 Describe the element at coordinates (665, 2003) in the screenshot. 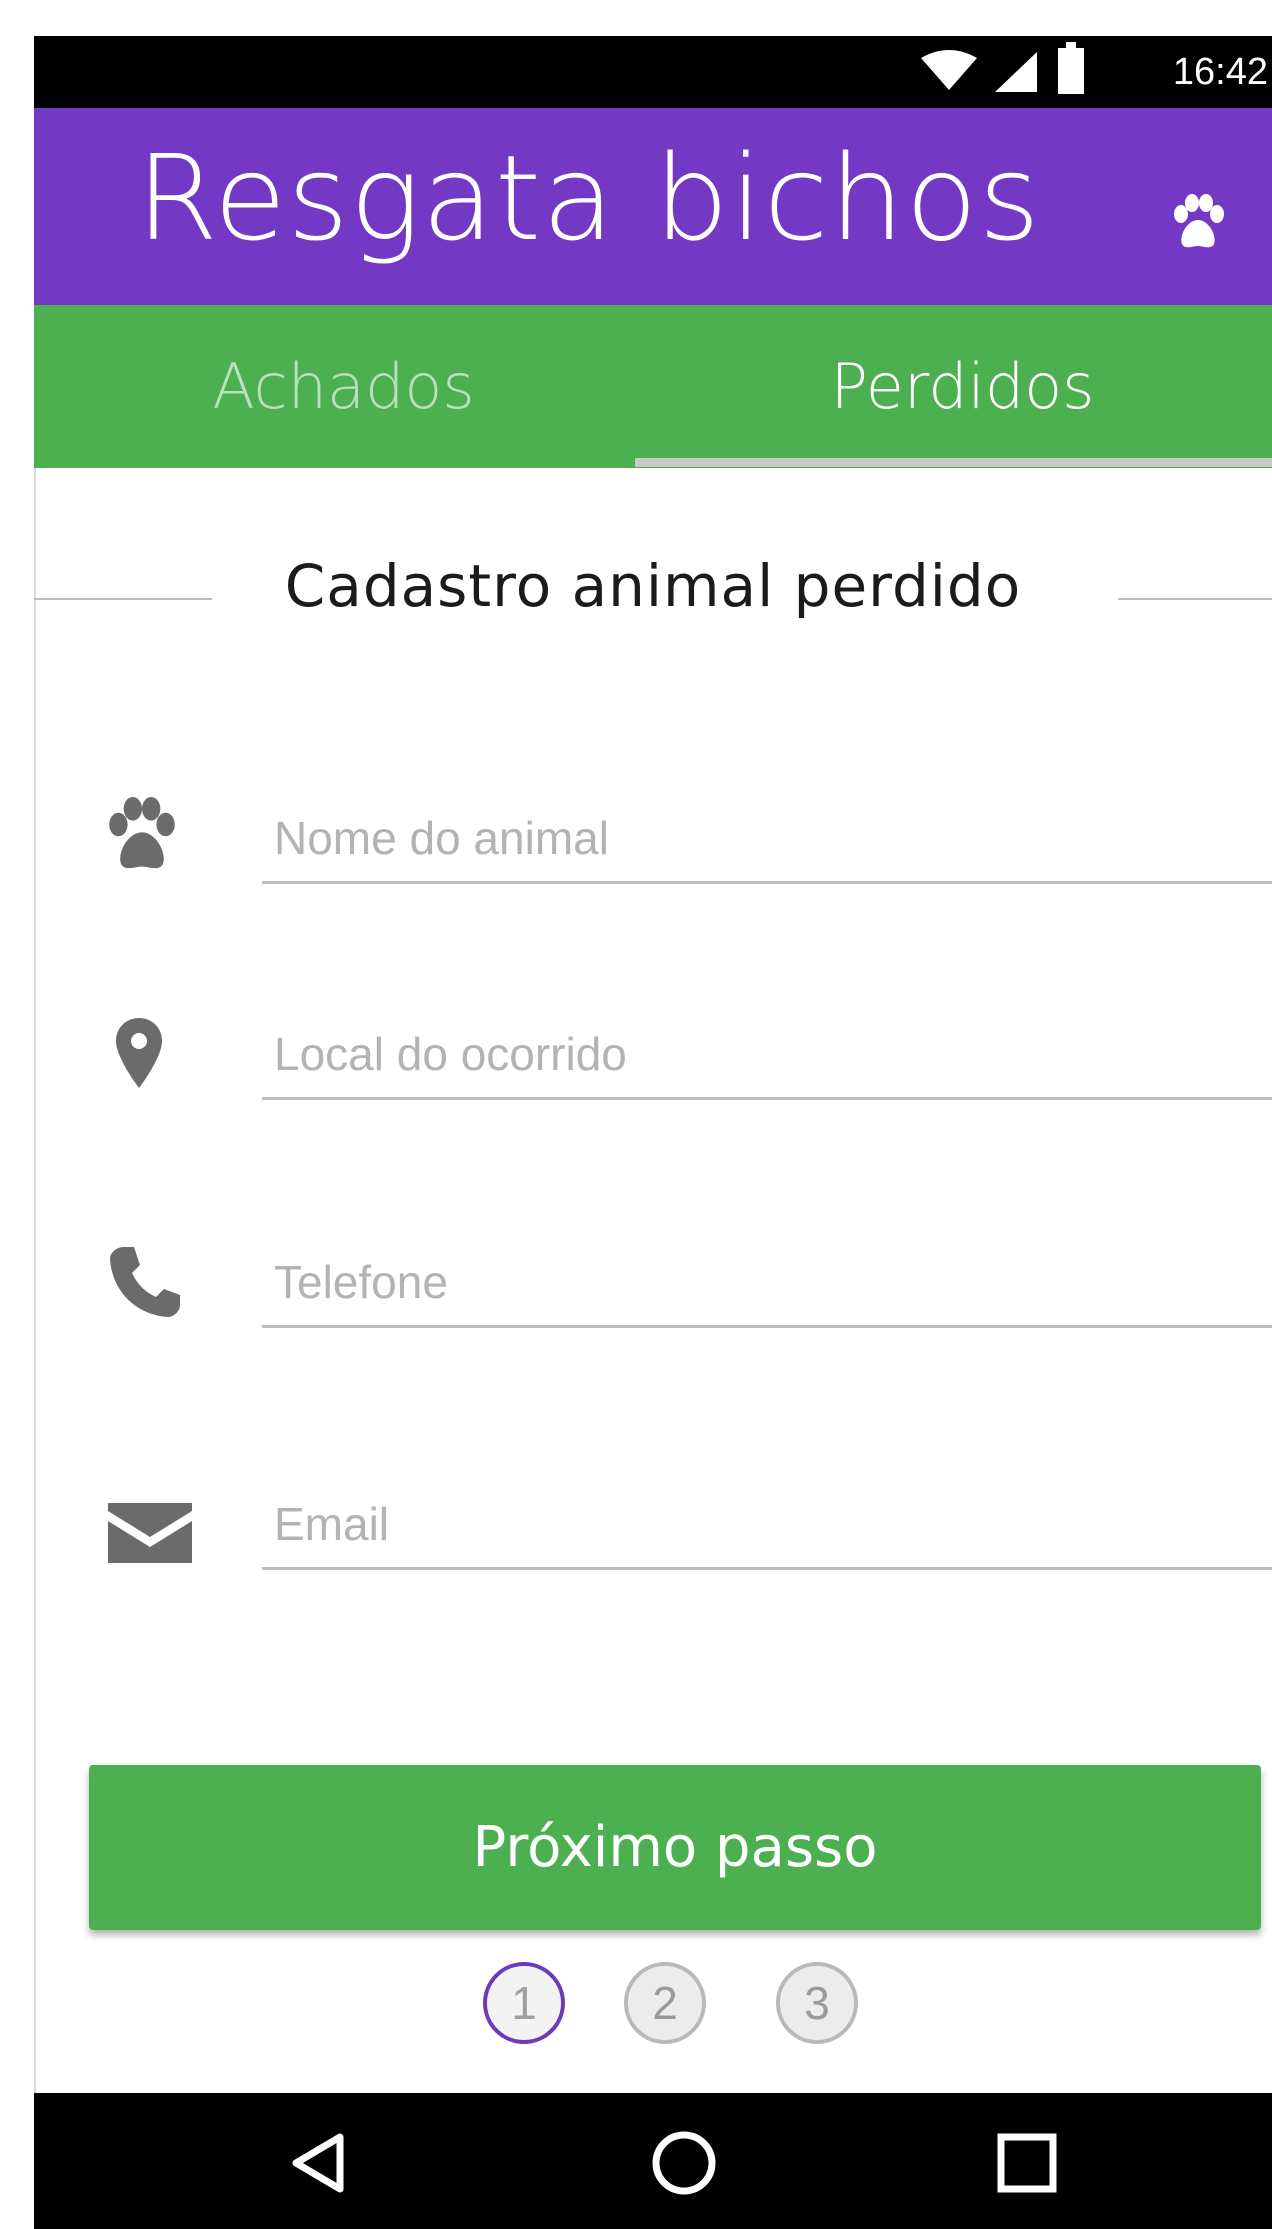

I see `step-2-indicator: 2` at that location.